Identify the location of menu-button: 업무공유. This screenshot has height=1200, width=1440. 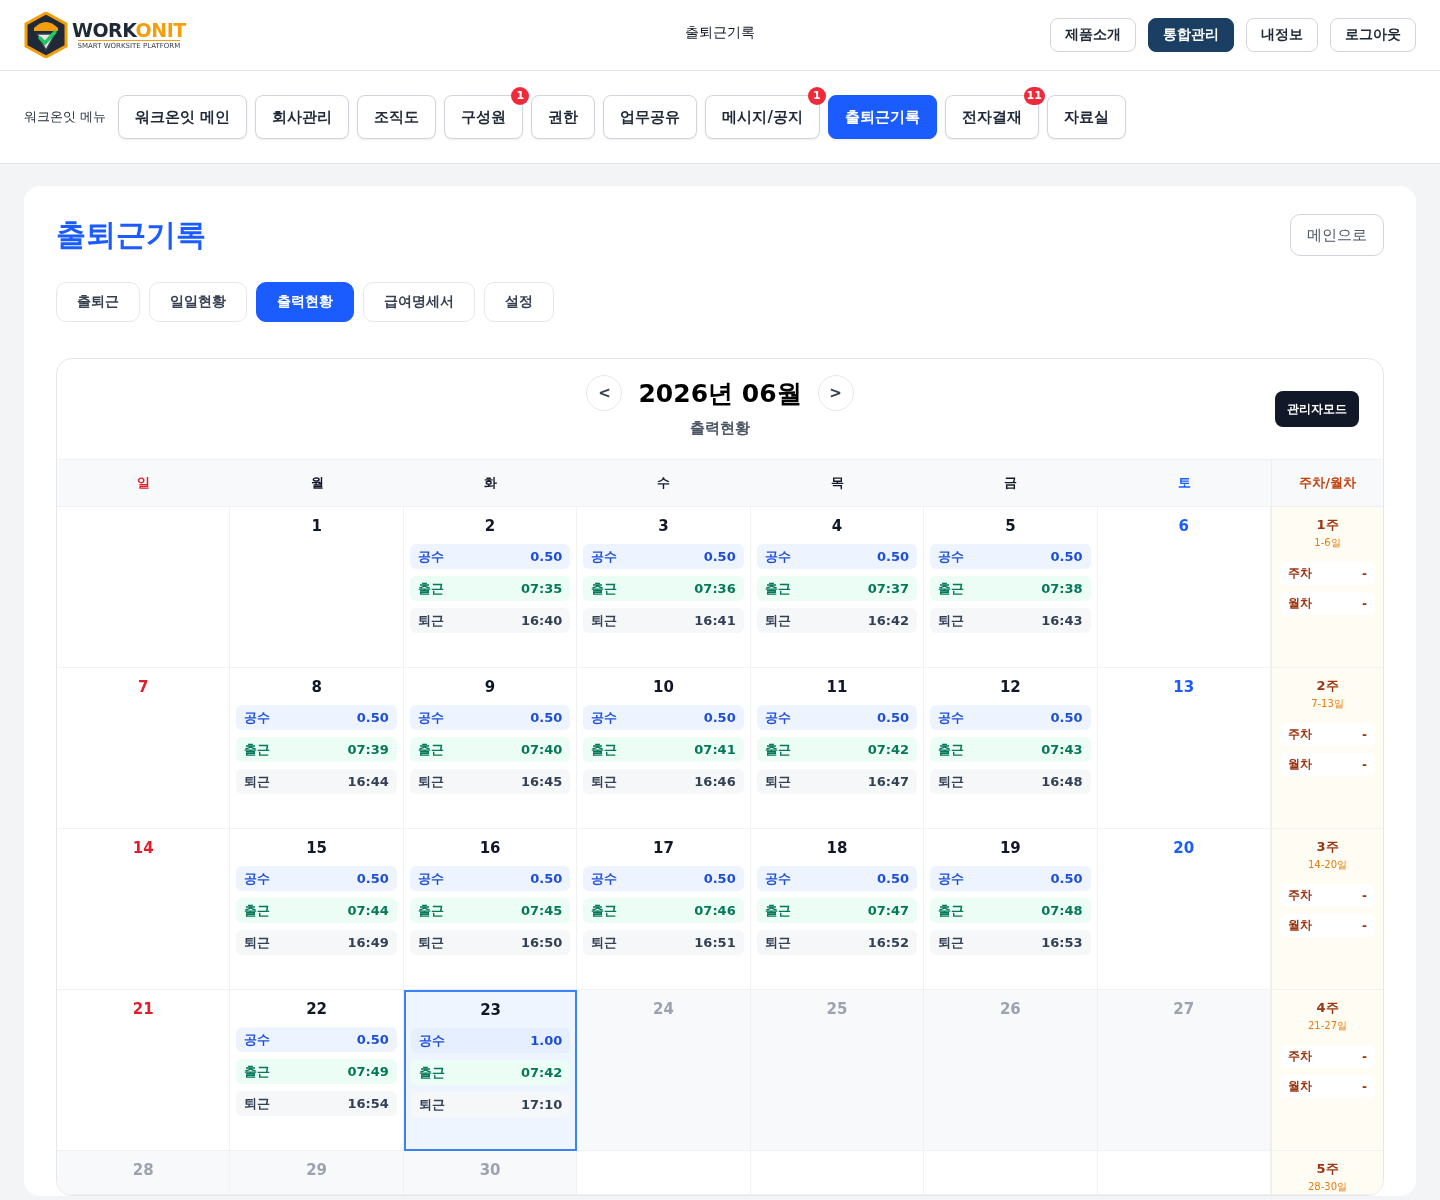
(650, 117).